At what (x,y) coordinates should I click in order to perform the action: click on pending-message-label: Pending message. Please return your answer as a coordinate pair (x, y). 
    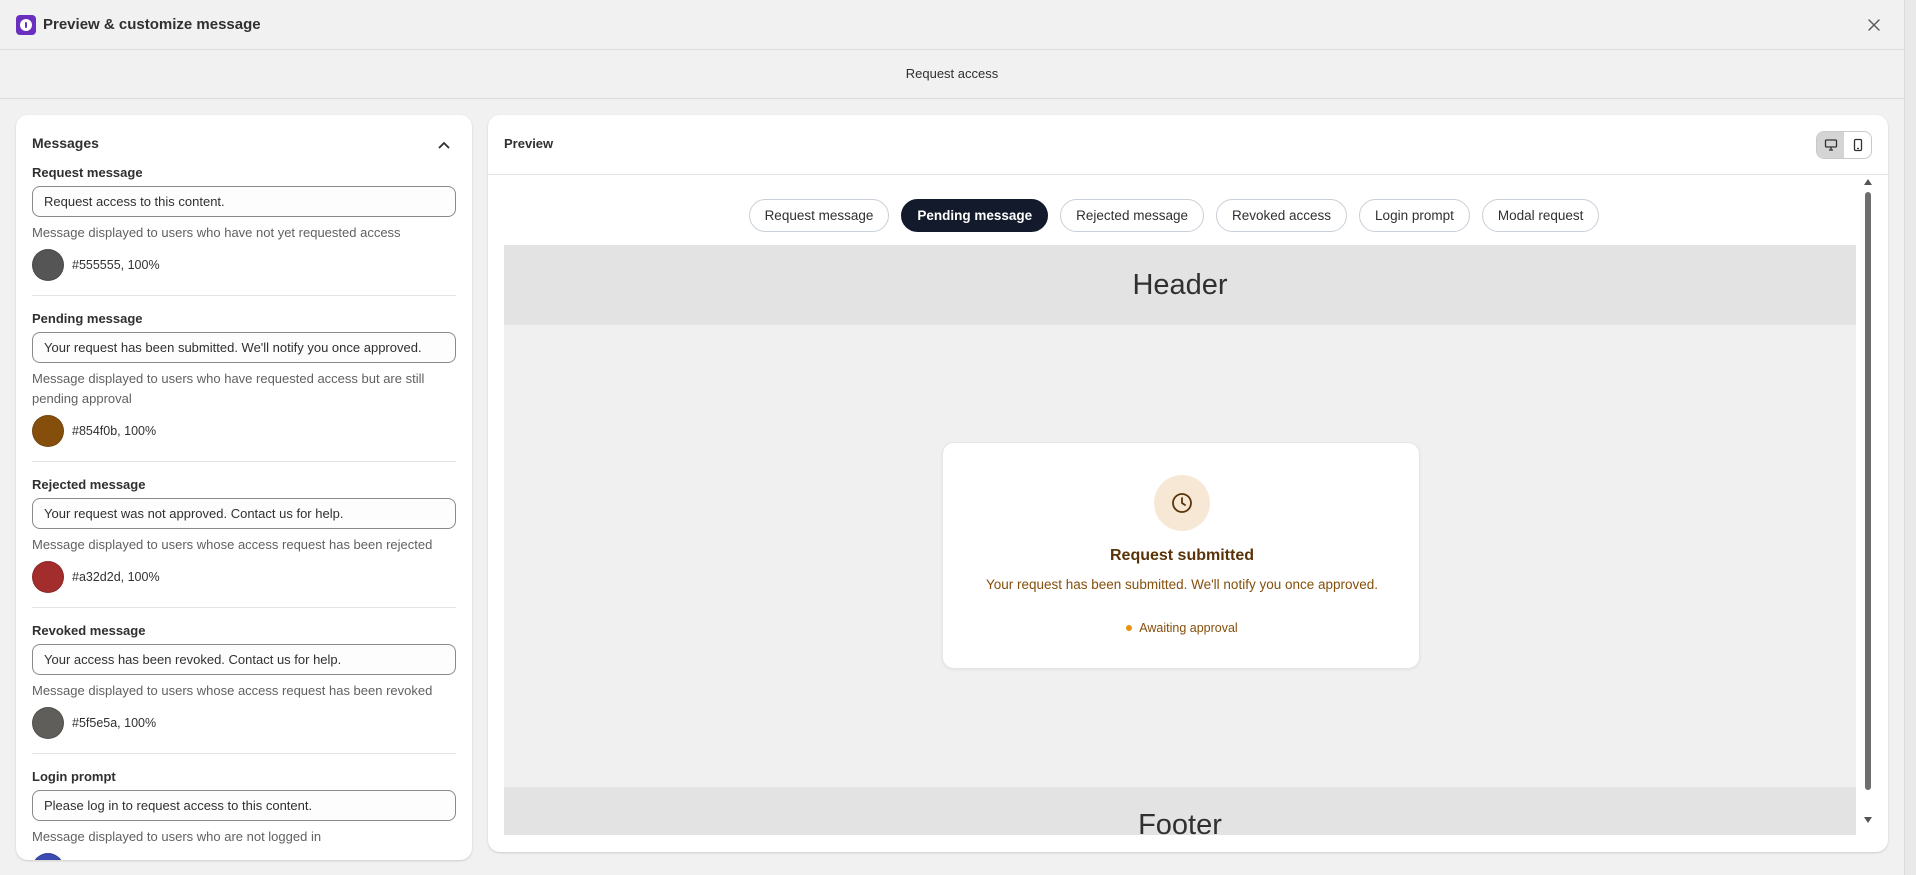
    Looking at the image, I should click on (87, 318).